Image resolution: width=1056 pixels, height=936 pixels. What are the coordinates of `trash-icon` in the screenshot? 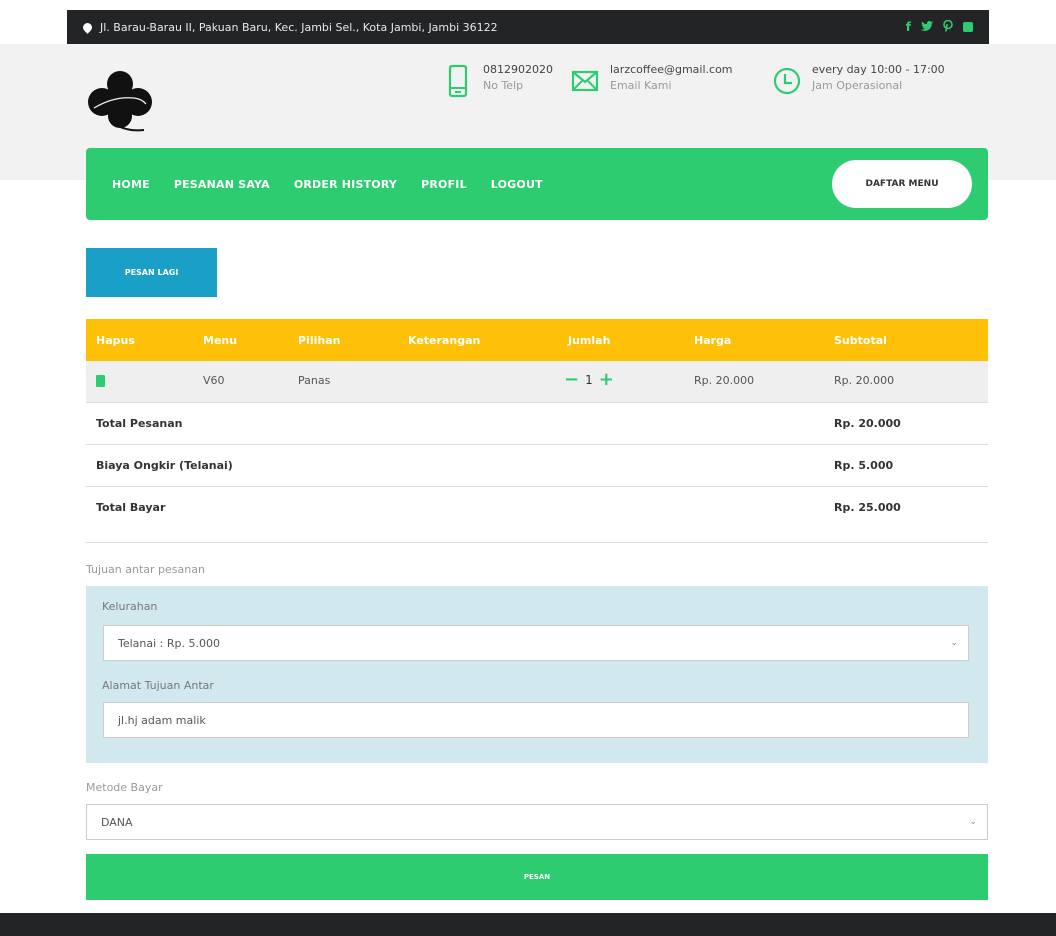 It's located at (100, 381).